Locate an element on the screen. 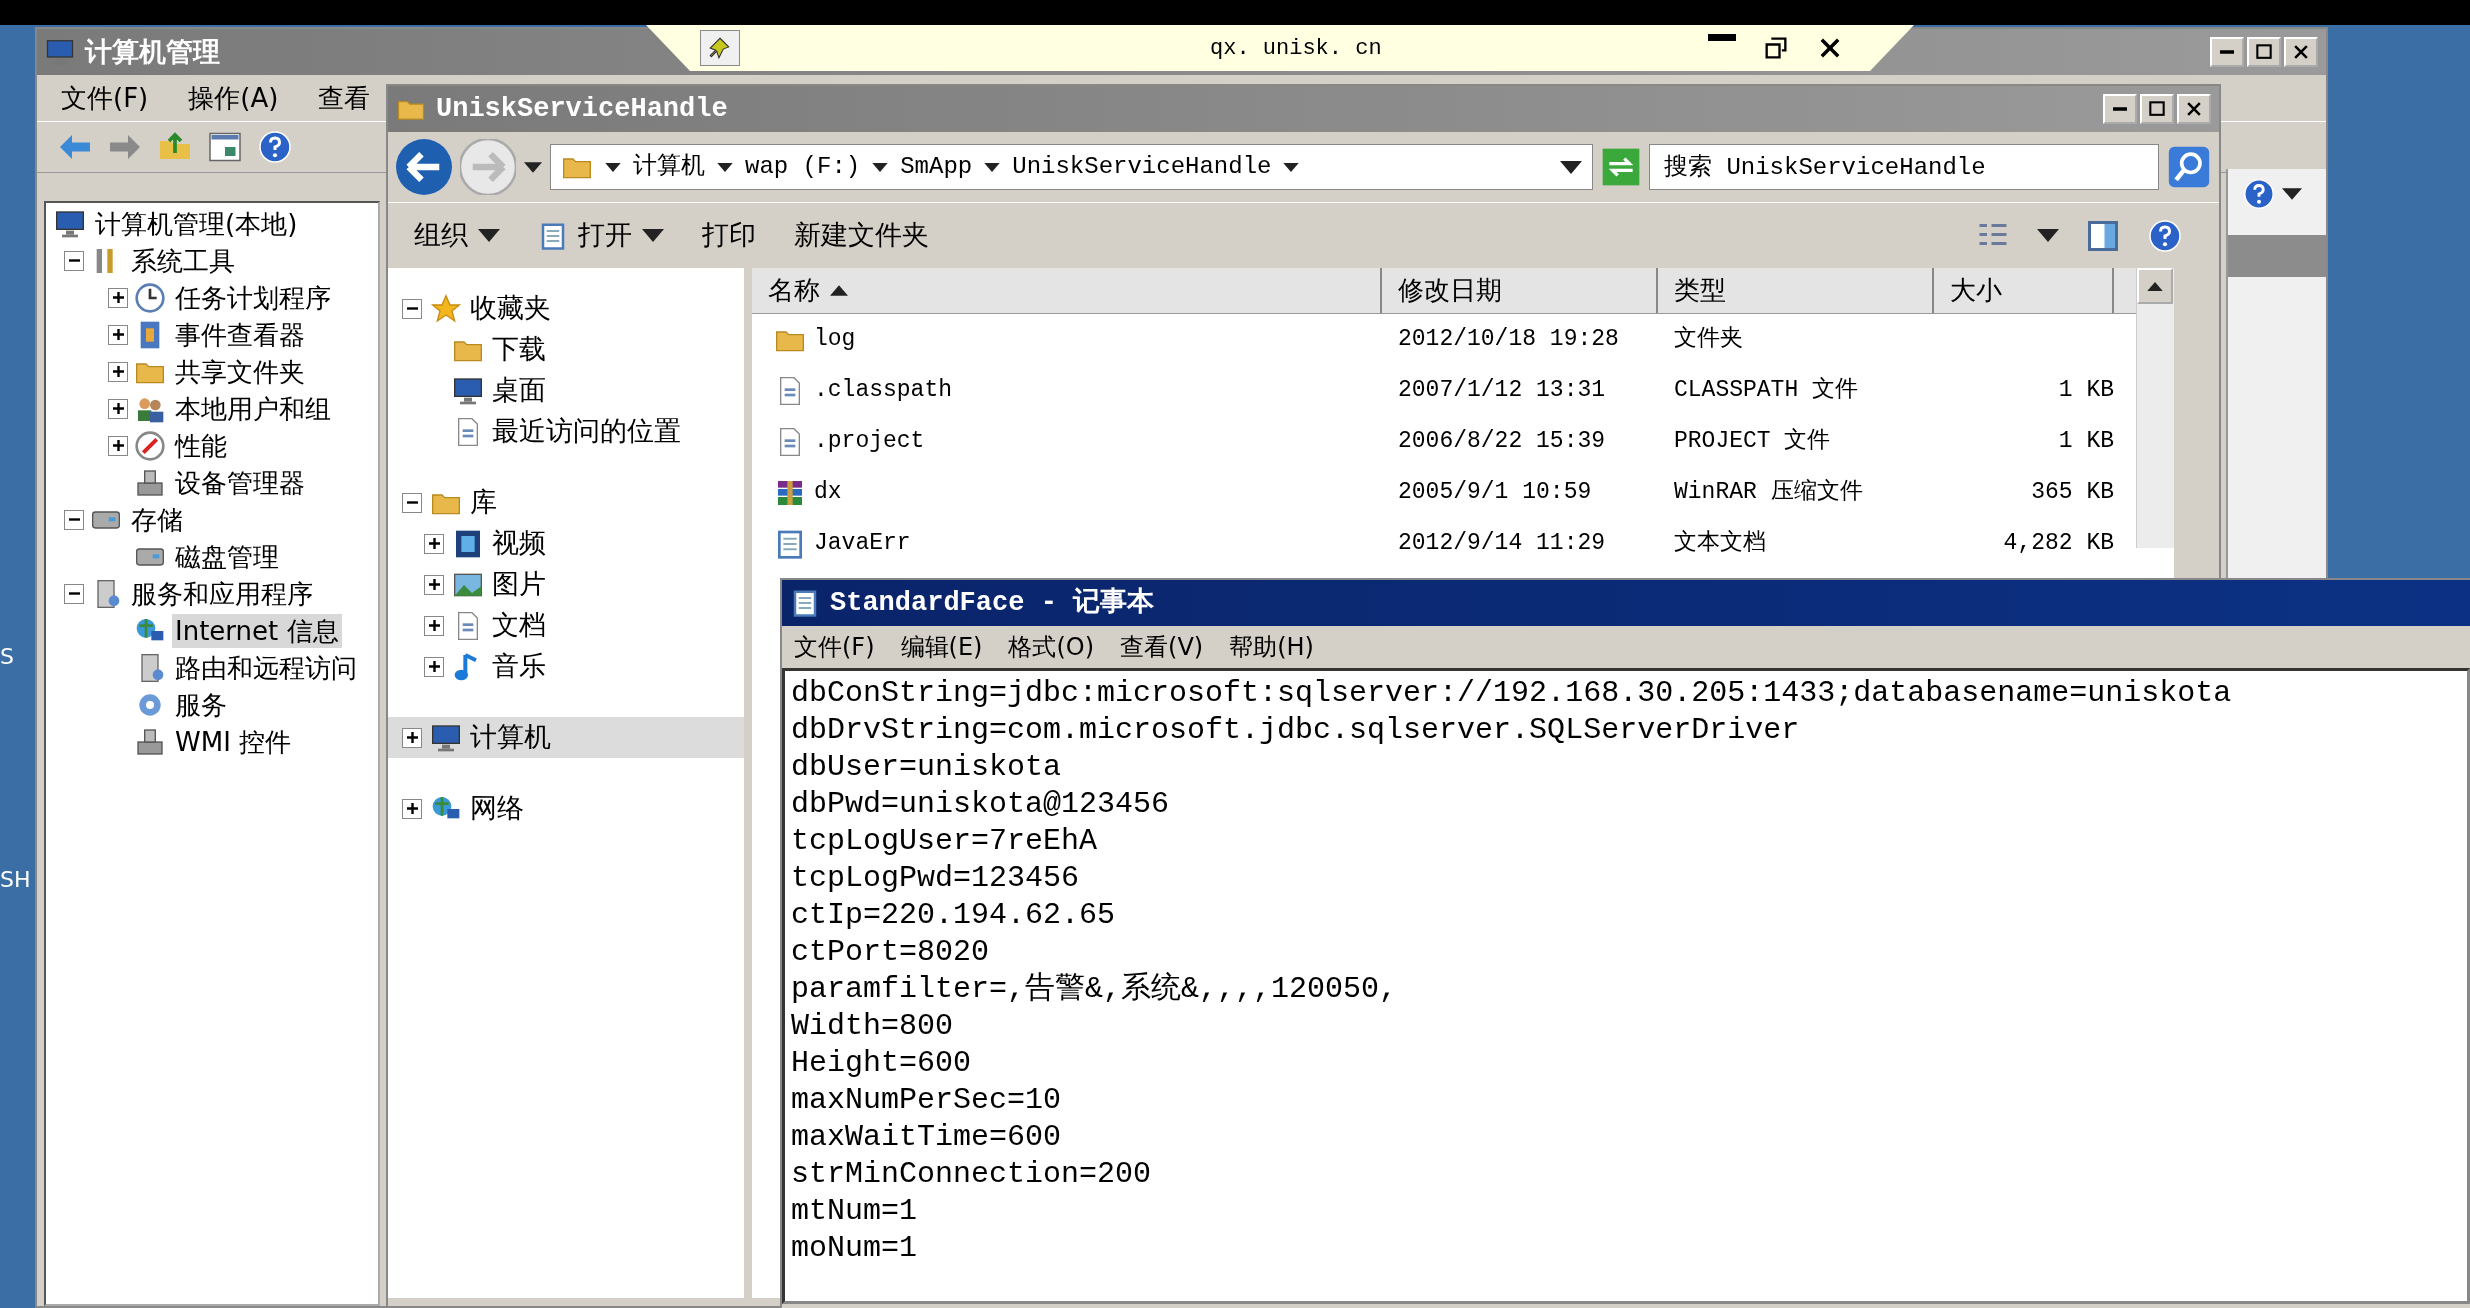 This screenshot has width=2470, height=1308. nav-item: 收藏夹 is located at coordinates (510, 308).